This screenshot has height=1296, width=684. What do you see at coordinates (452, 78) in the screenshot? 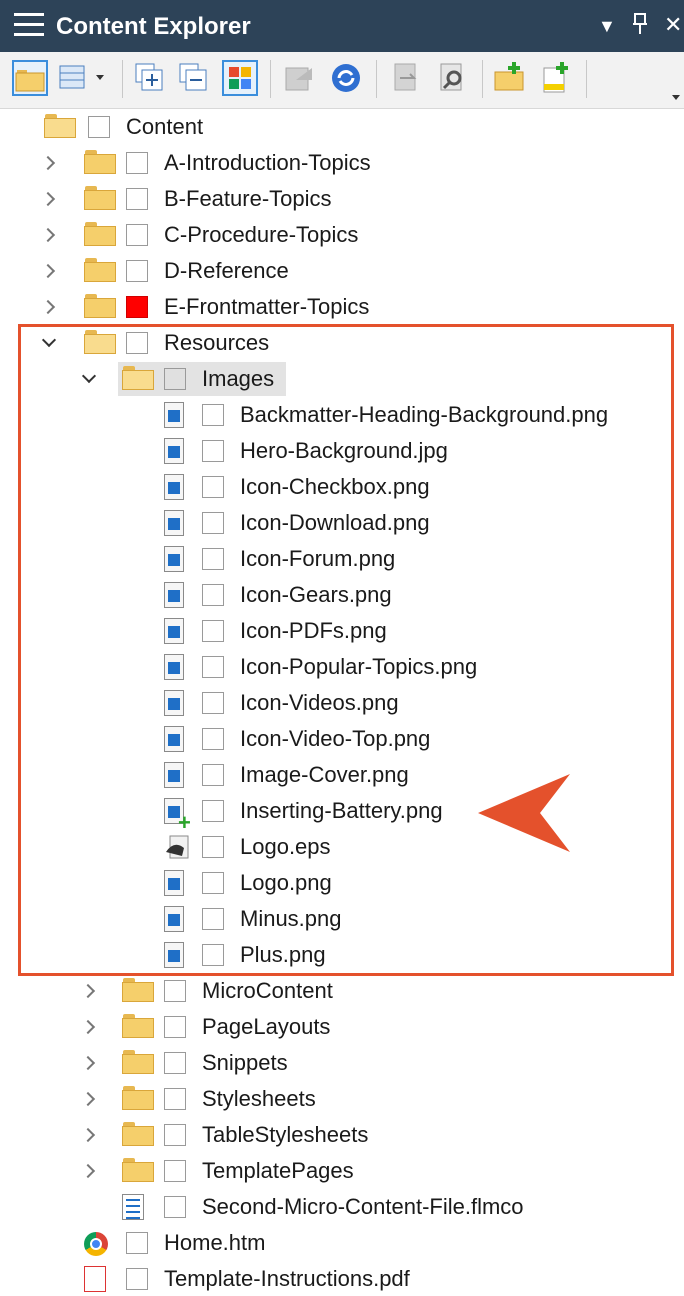
I see `properties-icon` at bounding box center [452, 78].